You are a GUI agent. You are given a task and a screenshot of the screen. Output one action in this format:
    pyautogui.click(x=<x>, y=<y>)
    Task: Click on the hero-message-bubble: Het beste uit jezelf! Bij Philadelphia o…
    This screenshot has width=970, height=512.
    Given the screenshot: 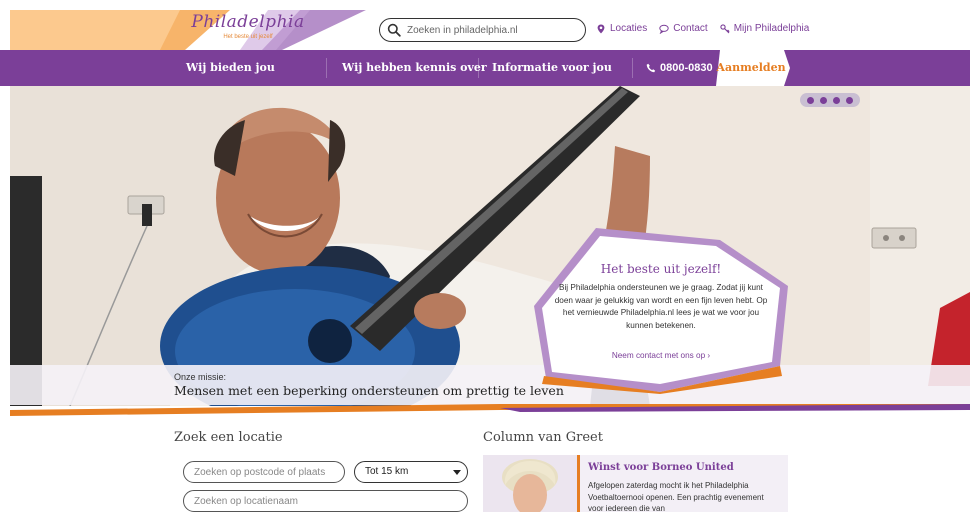 What is the action you would take?
    pyautogui.click(x=661, y=310)
    